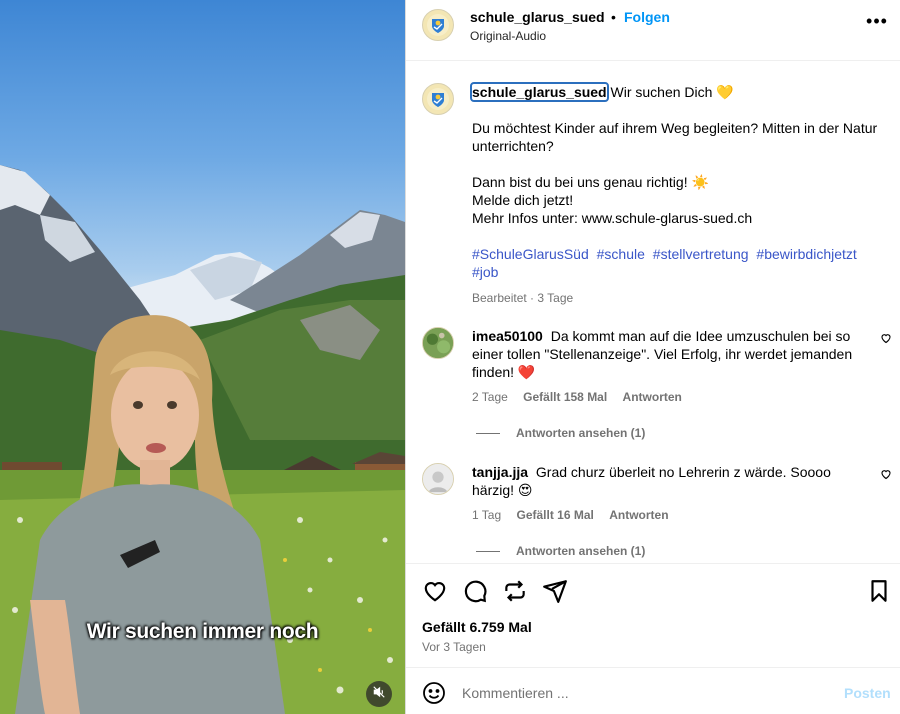 The height and width of the screenshot is (714, 900). I want to click on emoji-icon, so click(434, 693).